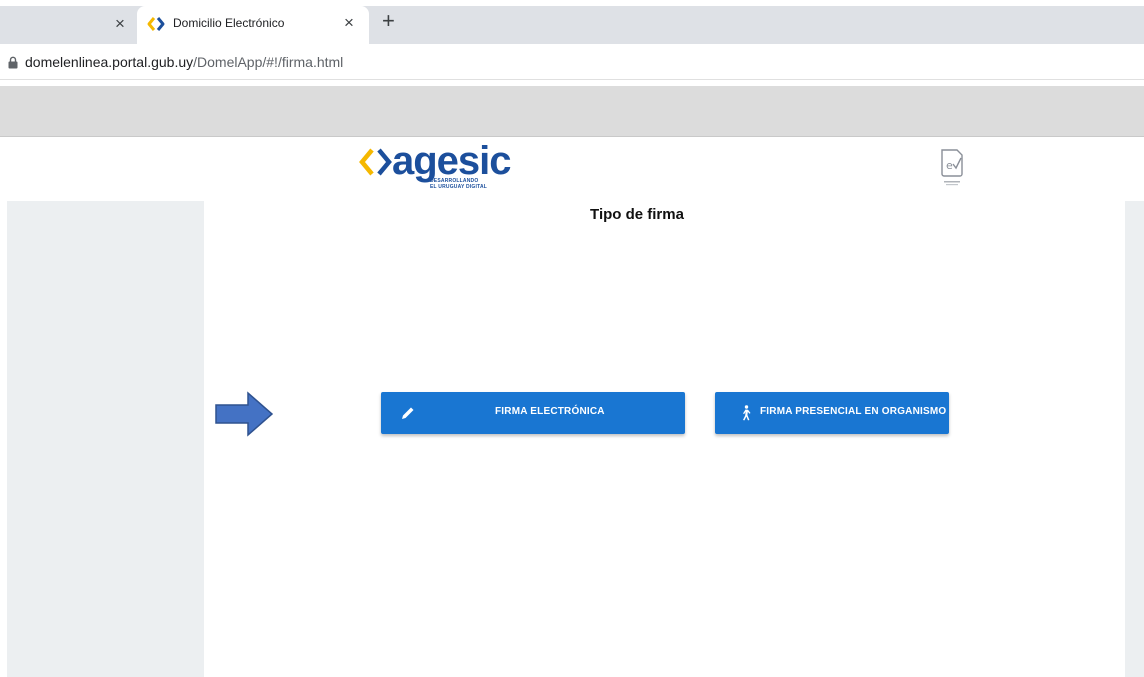 This screenshot has height=677, width=1144. Describe the element at coordinates (156, 24) in the screenshot. I see `agesic-favicon-icon` at that location.